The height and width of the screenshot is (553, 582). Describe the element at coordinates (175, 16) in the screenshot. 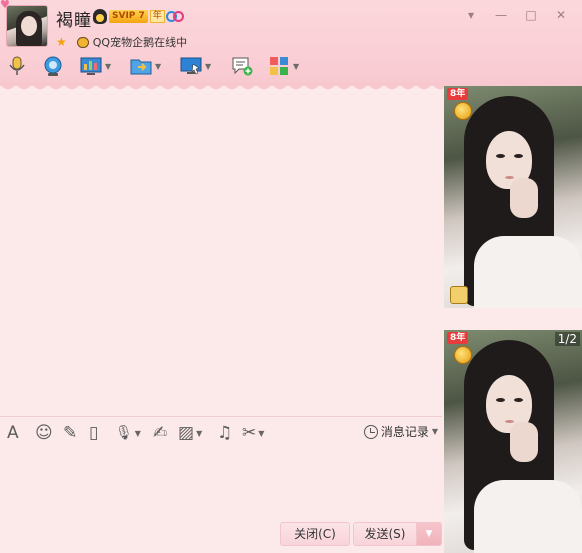

I see `qq-link-icon` at that location.